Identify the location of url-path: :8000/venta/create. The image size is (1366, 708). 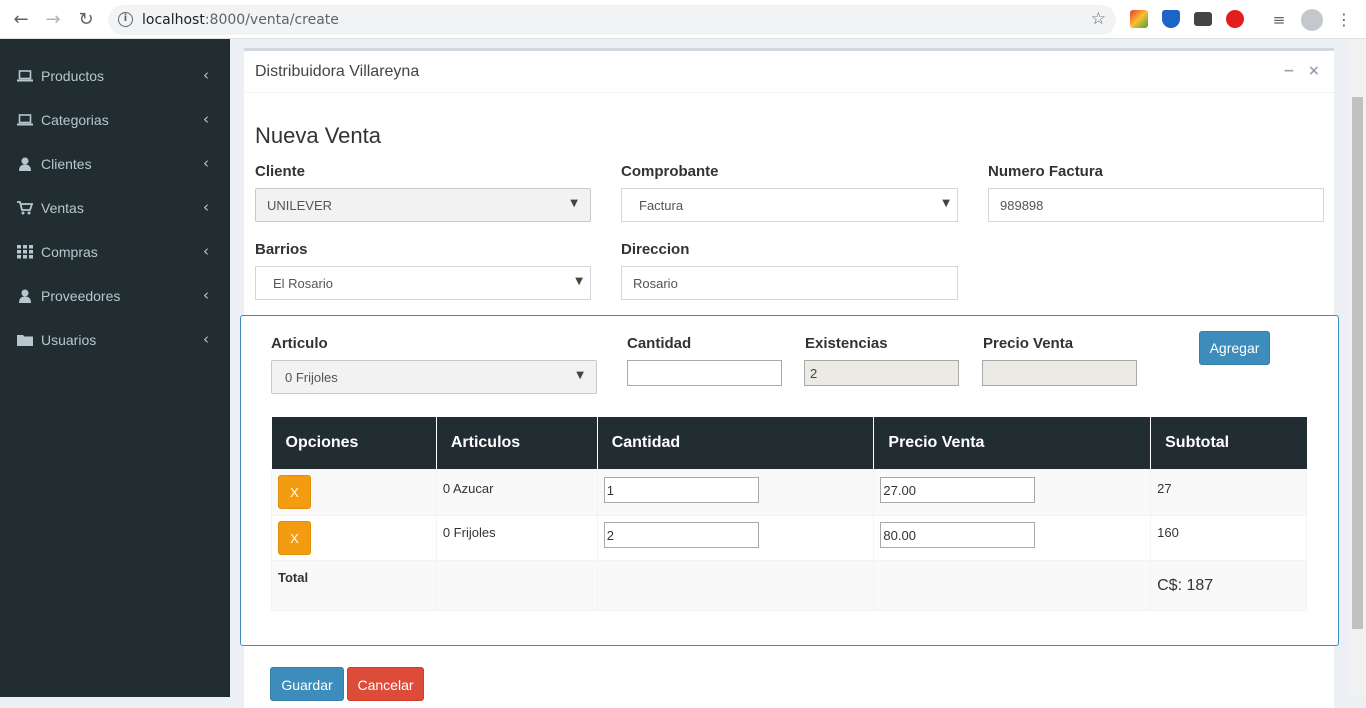
(271, 20).